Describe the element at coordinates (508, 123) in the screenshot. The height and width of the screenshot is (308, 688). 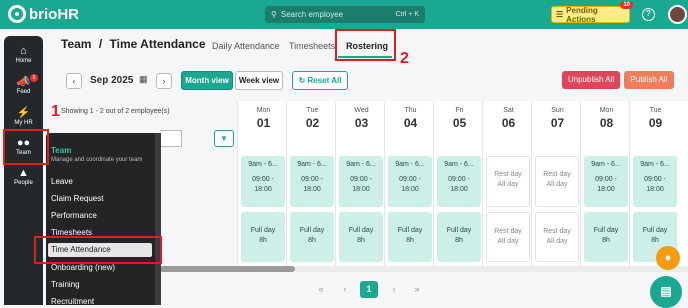
I see `day-number: 06` at that location.